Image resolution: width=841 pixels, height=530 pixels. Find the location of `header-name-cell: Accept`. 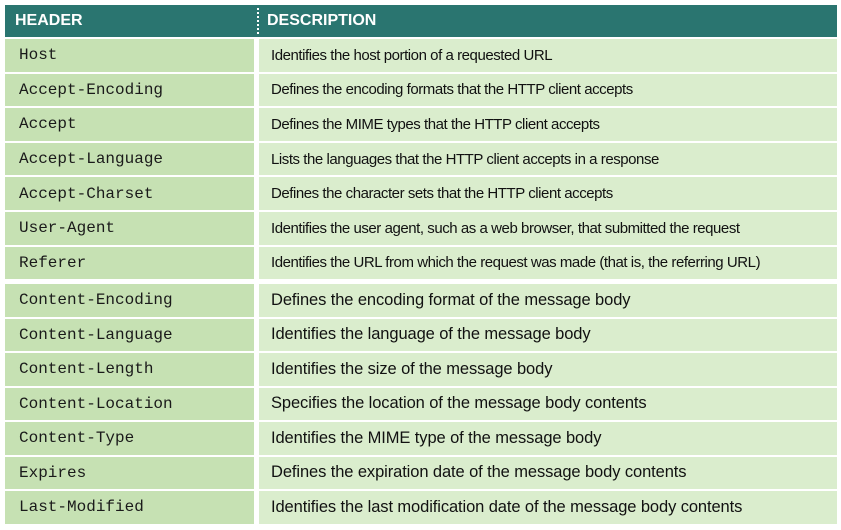

header-name-cell: Accept is located at coordinates (129, 124).